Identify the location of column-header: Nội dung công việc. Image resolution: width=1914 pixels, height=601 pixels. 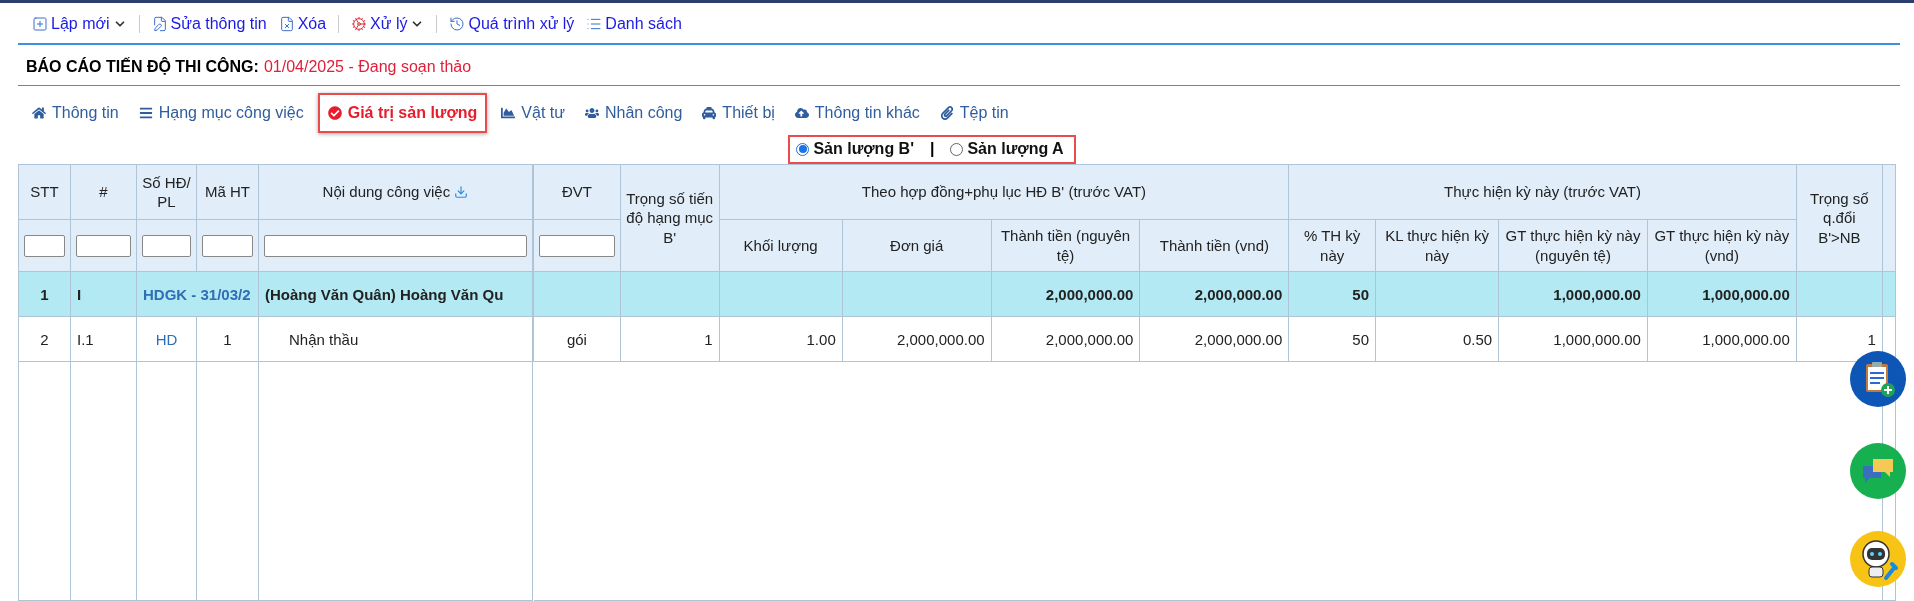
(395, 192).